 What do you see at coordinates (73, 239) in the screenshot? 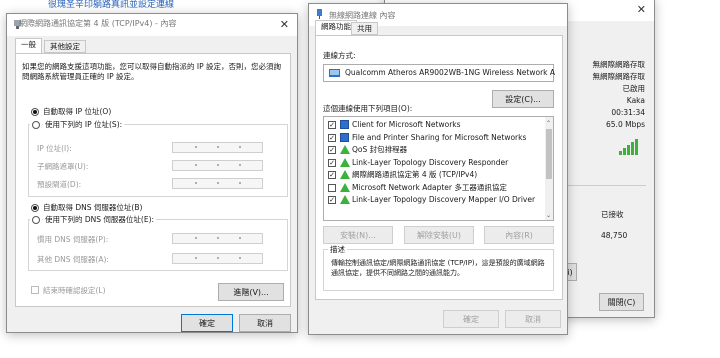
I see `preferred-dns-label: 慣用 DNS 伺服器(P):` at bounding box center [73, 239].